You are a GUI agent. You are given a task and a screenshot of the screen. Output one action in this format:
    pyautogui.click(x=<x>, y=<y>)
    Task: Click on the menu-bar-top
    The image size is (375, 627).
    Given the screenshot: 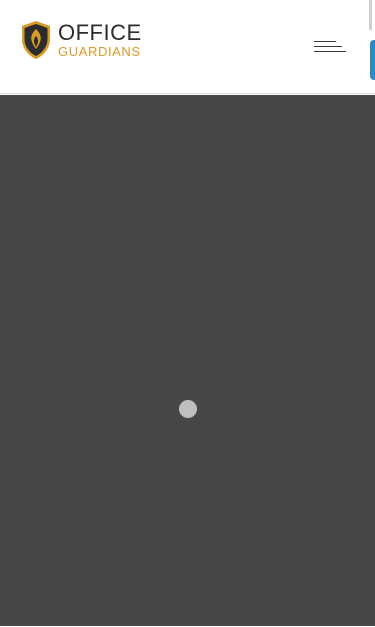 What is the action you would take?
    pyautogui.click(x=325, y=41)
    